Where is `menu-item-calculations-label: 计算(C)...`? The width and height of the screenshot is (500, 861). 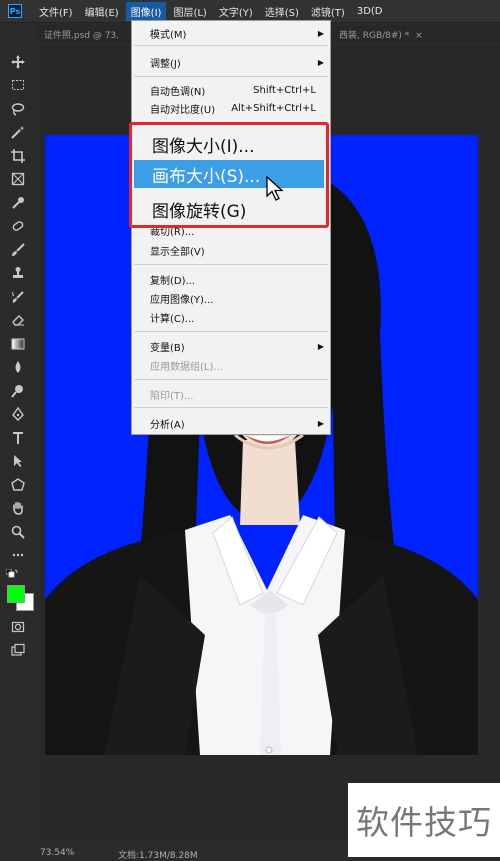
menu-item-calculations-label: 计算(C)... is located at coordinates (172, 319).